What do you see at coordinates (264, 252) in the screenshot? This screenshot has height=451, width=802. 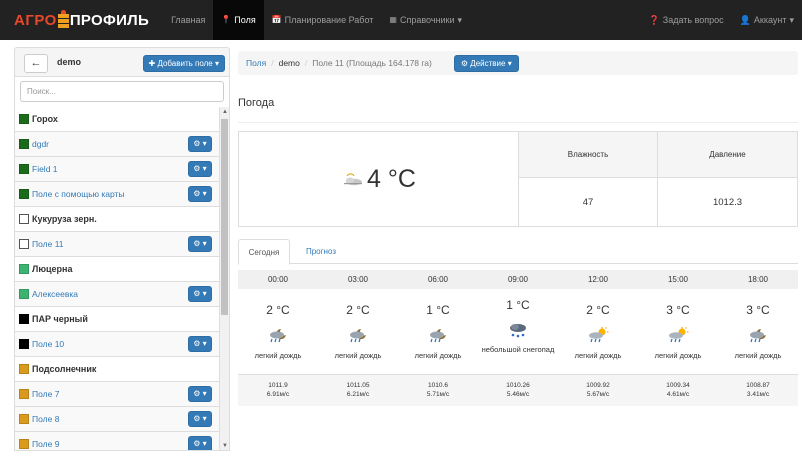 I see `tab-today: Сегодня` at bounding box center [264, 252].